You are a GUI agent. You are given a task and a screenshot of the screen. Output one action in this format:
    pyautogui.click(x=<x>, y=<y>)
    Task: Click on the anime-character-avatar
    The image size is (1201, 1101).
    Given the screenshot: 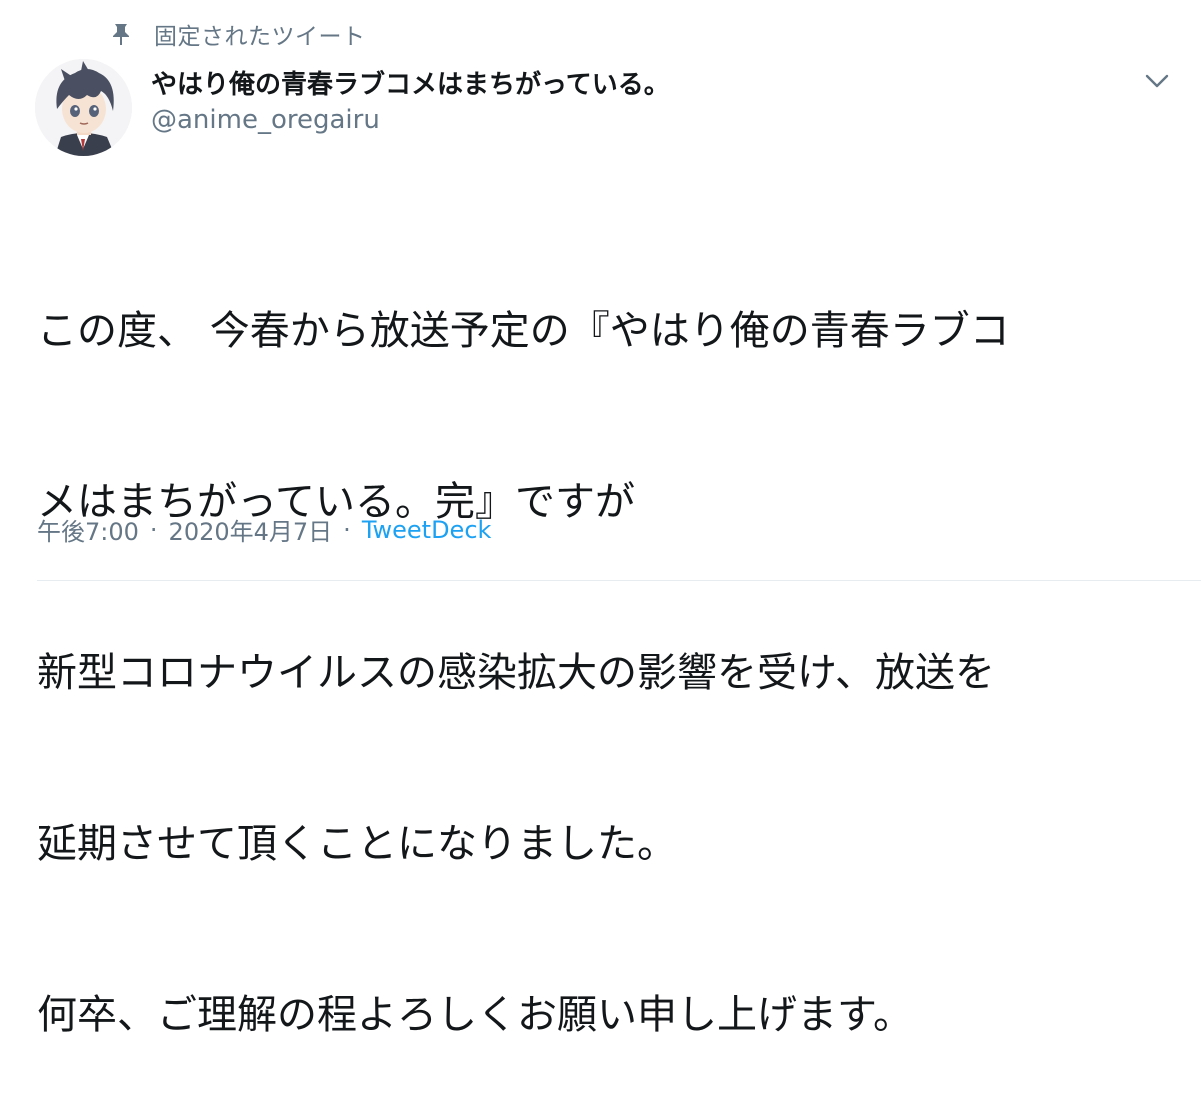 What is the action you would take?
    pyautogui.click(x=83, y=107)
    